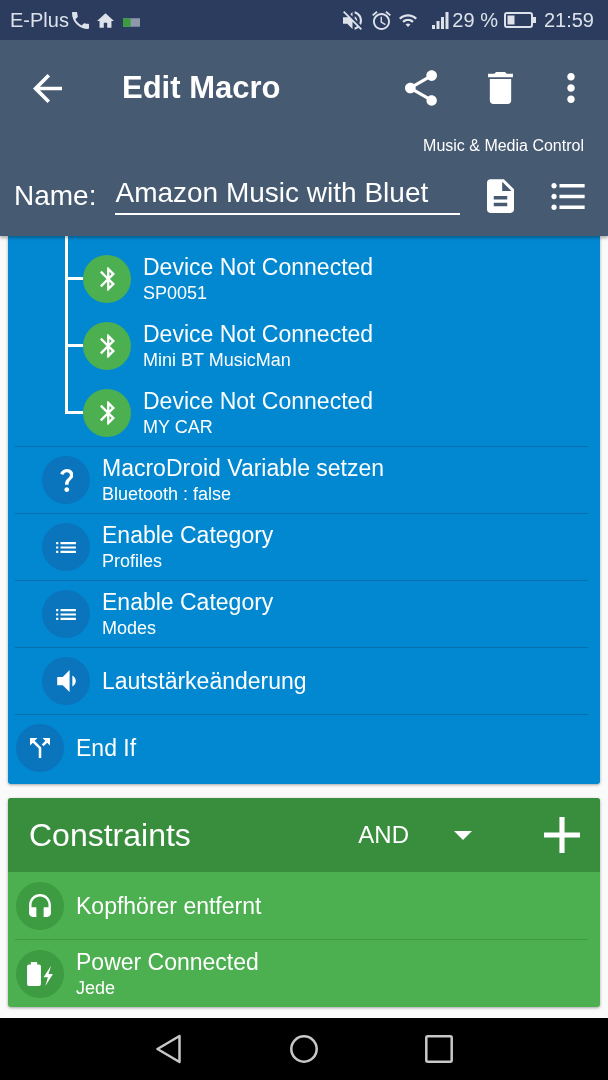  Describe the element at coordinates (80, 20) in the screenshot. I see `phone-icon` at that location.